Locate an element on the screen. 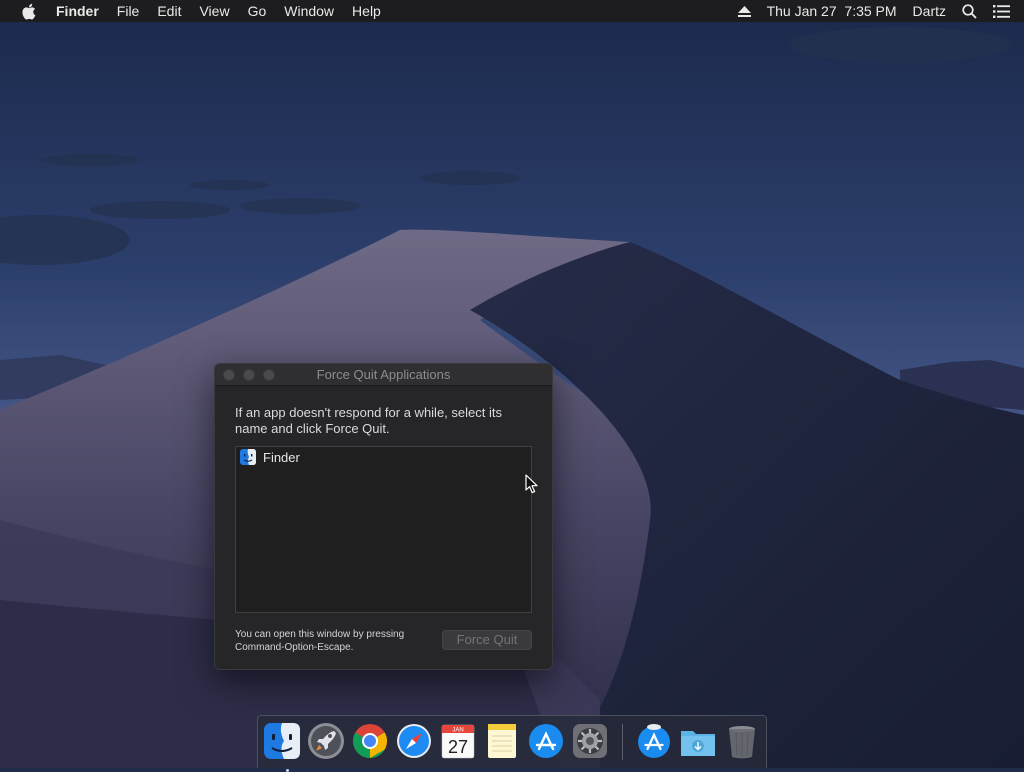 The height and width of the screenshot is (772, 1024). menu-go: Go is located at coordinates (257, 11).